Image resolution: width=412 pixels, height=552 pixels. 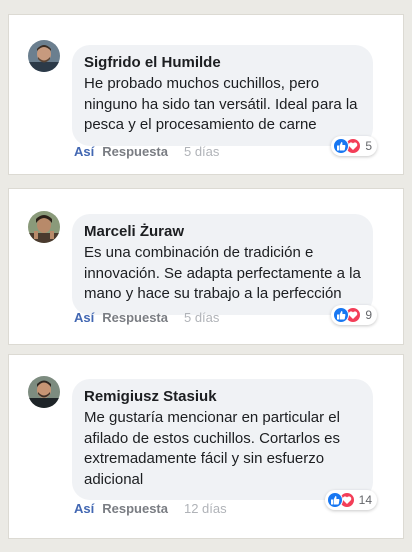 I want to click on comment-author: Remigiusz Stasiuk, so click(x=222, y=397).